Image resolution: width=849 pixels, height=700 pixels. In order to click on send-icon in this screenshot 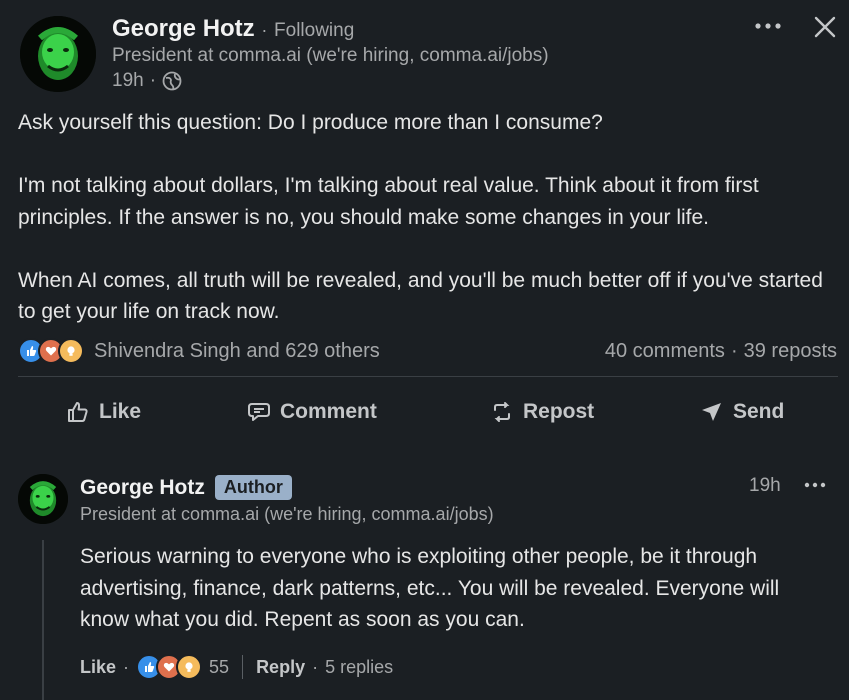, I will do `click(712, 412)`.